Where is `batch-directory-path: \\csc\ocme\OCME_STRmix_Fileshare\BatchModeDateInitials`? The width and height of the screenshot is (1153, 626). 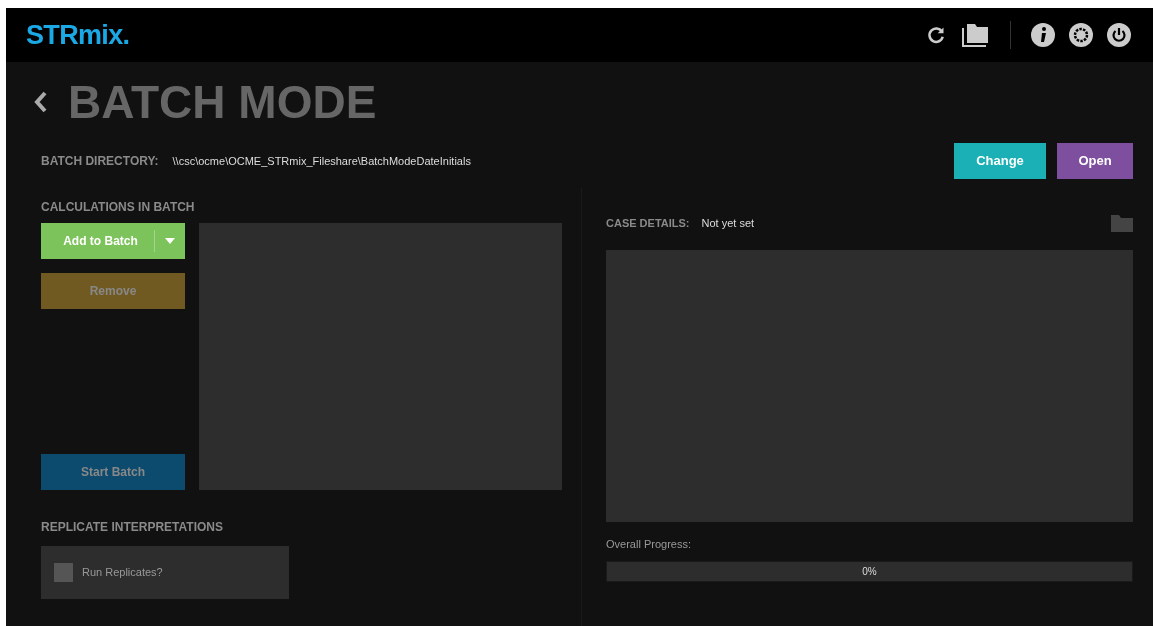
batch-directory-path: \\csc\ocme\OCME_STRmix_Fileshare\BatchModeDateInitials is located at coordinates (321, 161).